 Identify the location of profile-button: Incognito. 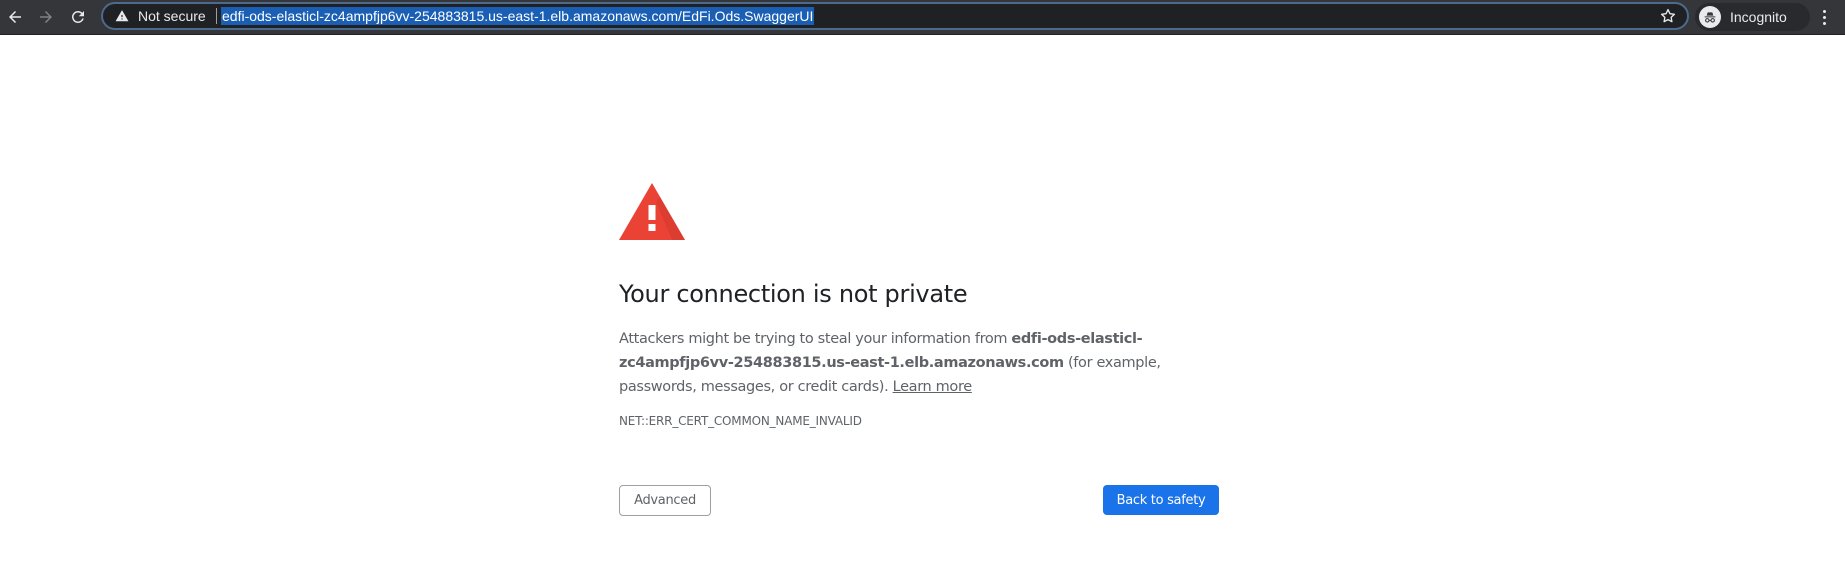
(1752, 17).